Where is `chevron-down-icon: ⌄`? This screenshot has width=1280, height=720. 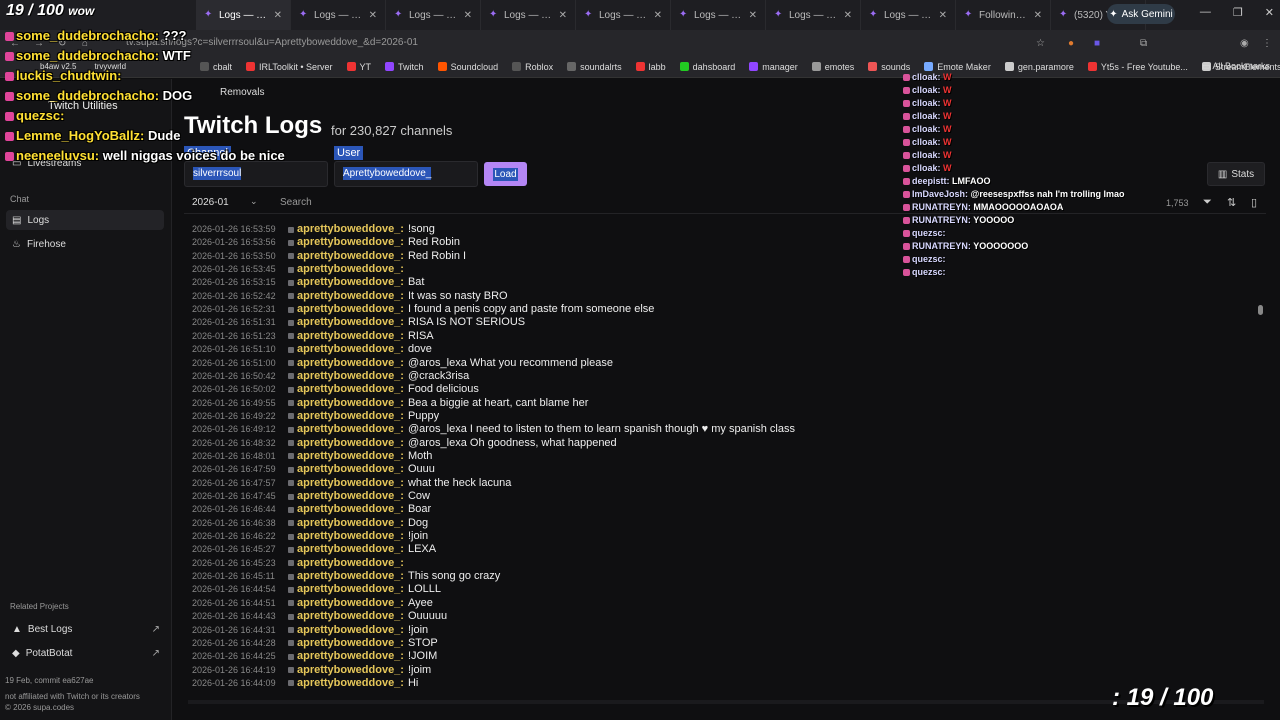 chevron-down-icon: ⌄ is located at coordinates (254, 201).